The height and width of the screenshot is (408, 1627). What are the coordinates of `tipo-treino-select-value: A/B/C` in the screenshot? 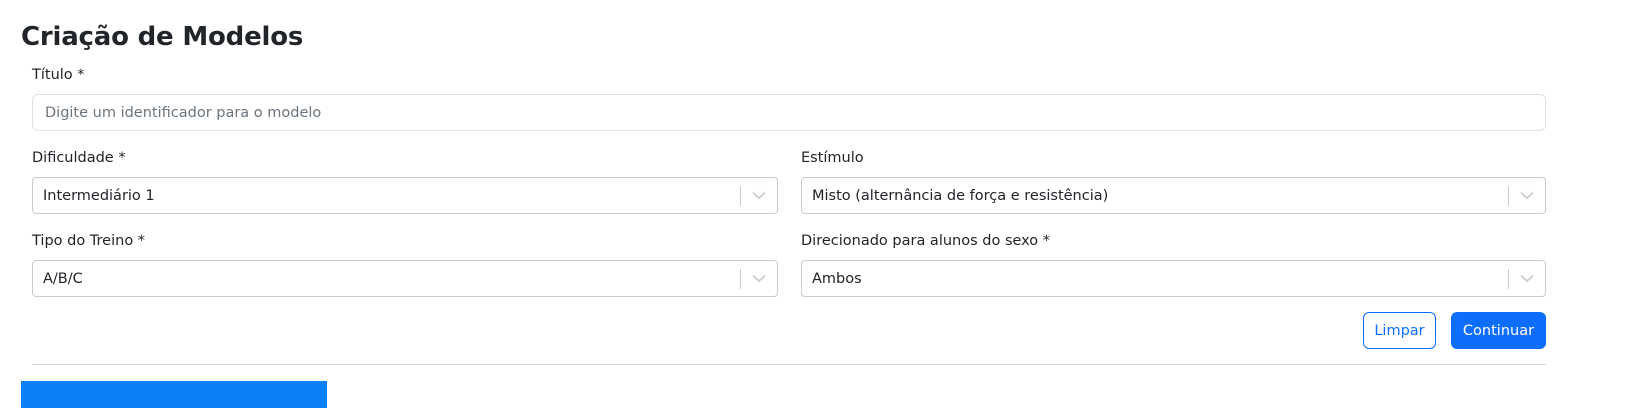 It's located at (63, 278).